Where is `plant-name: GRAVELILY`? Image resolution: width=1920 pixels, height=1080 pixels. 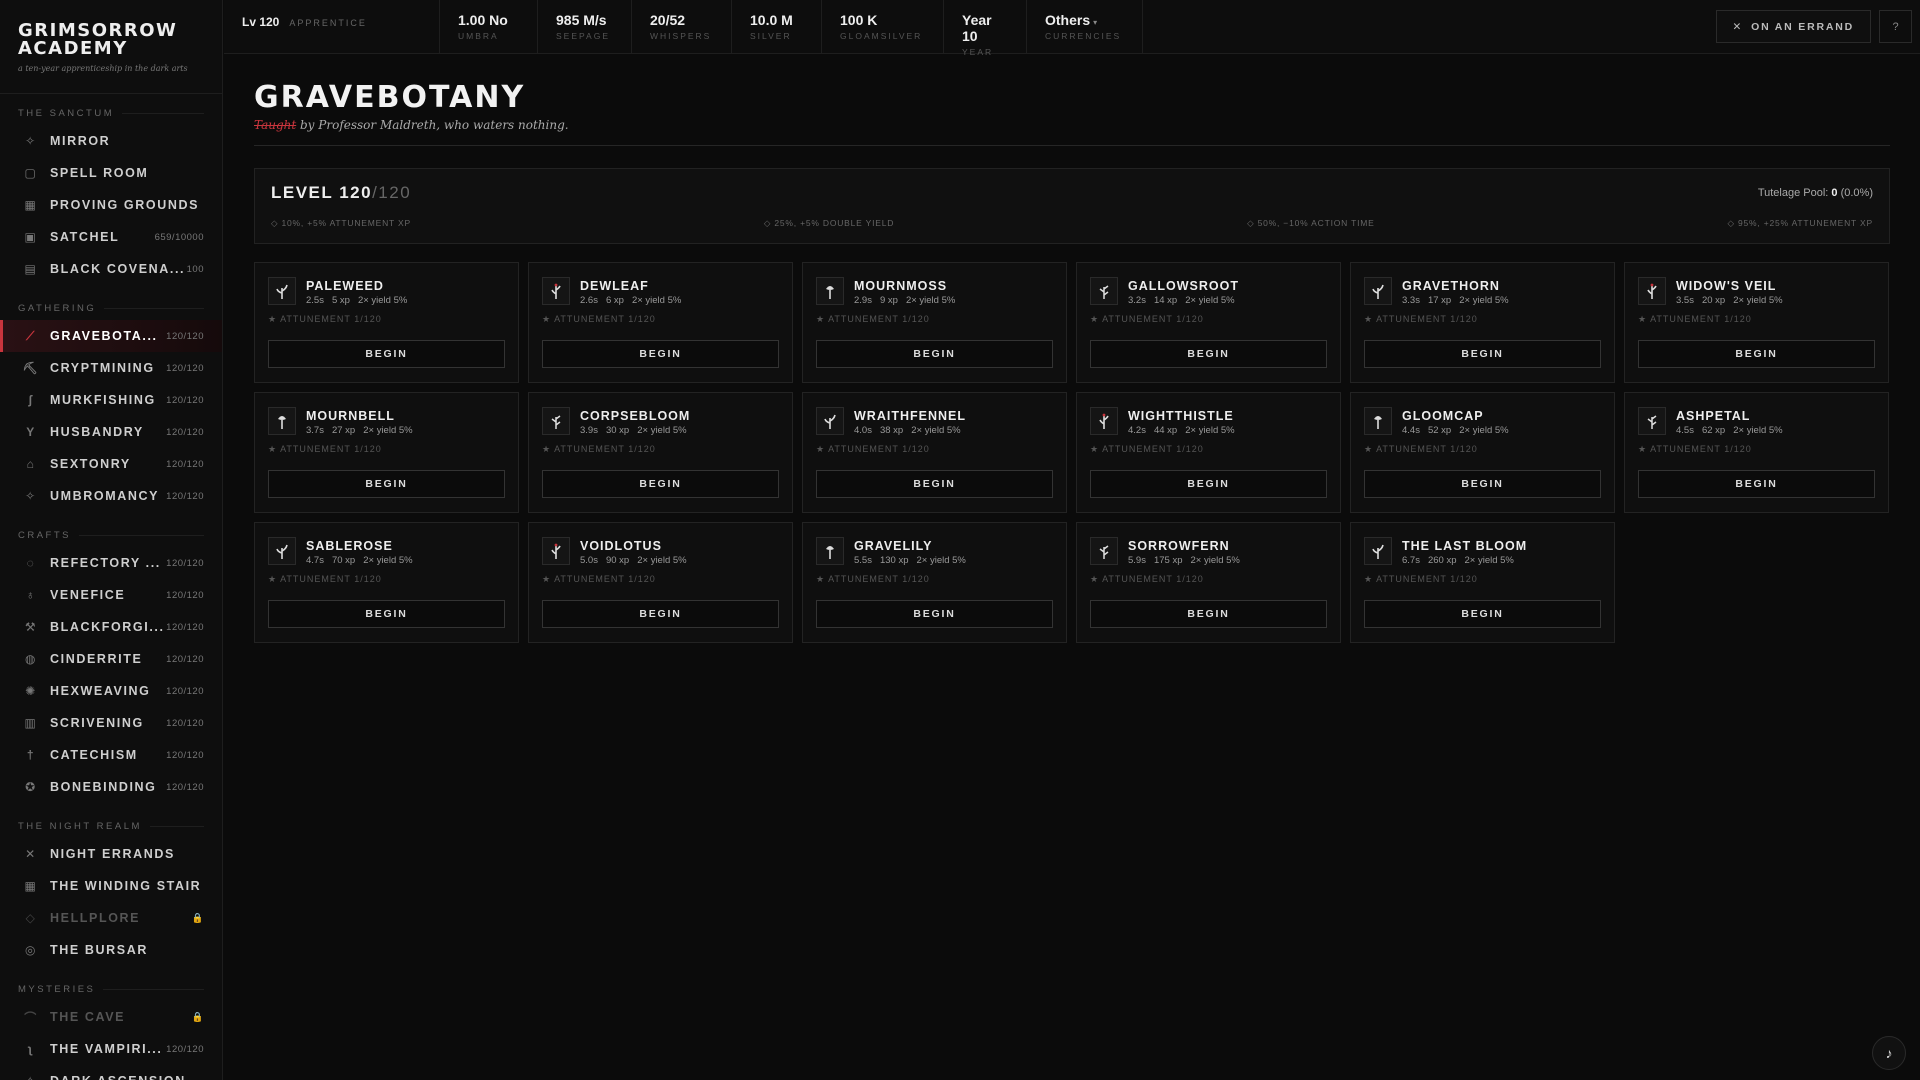 plant-name: GRAVELILY is located at coordinates (893, 546).